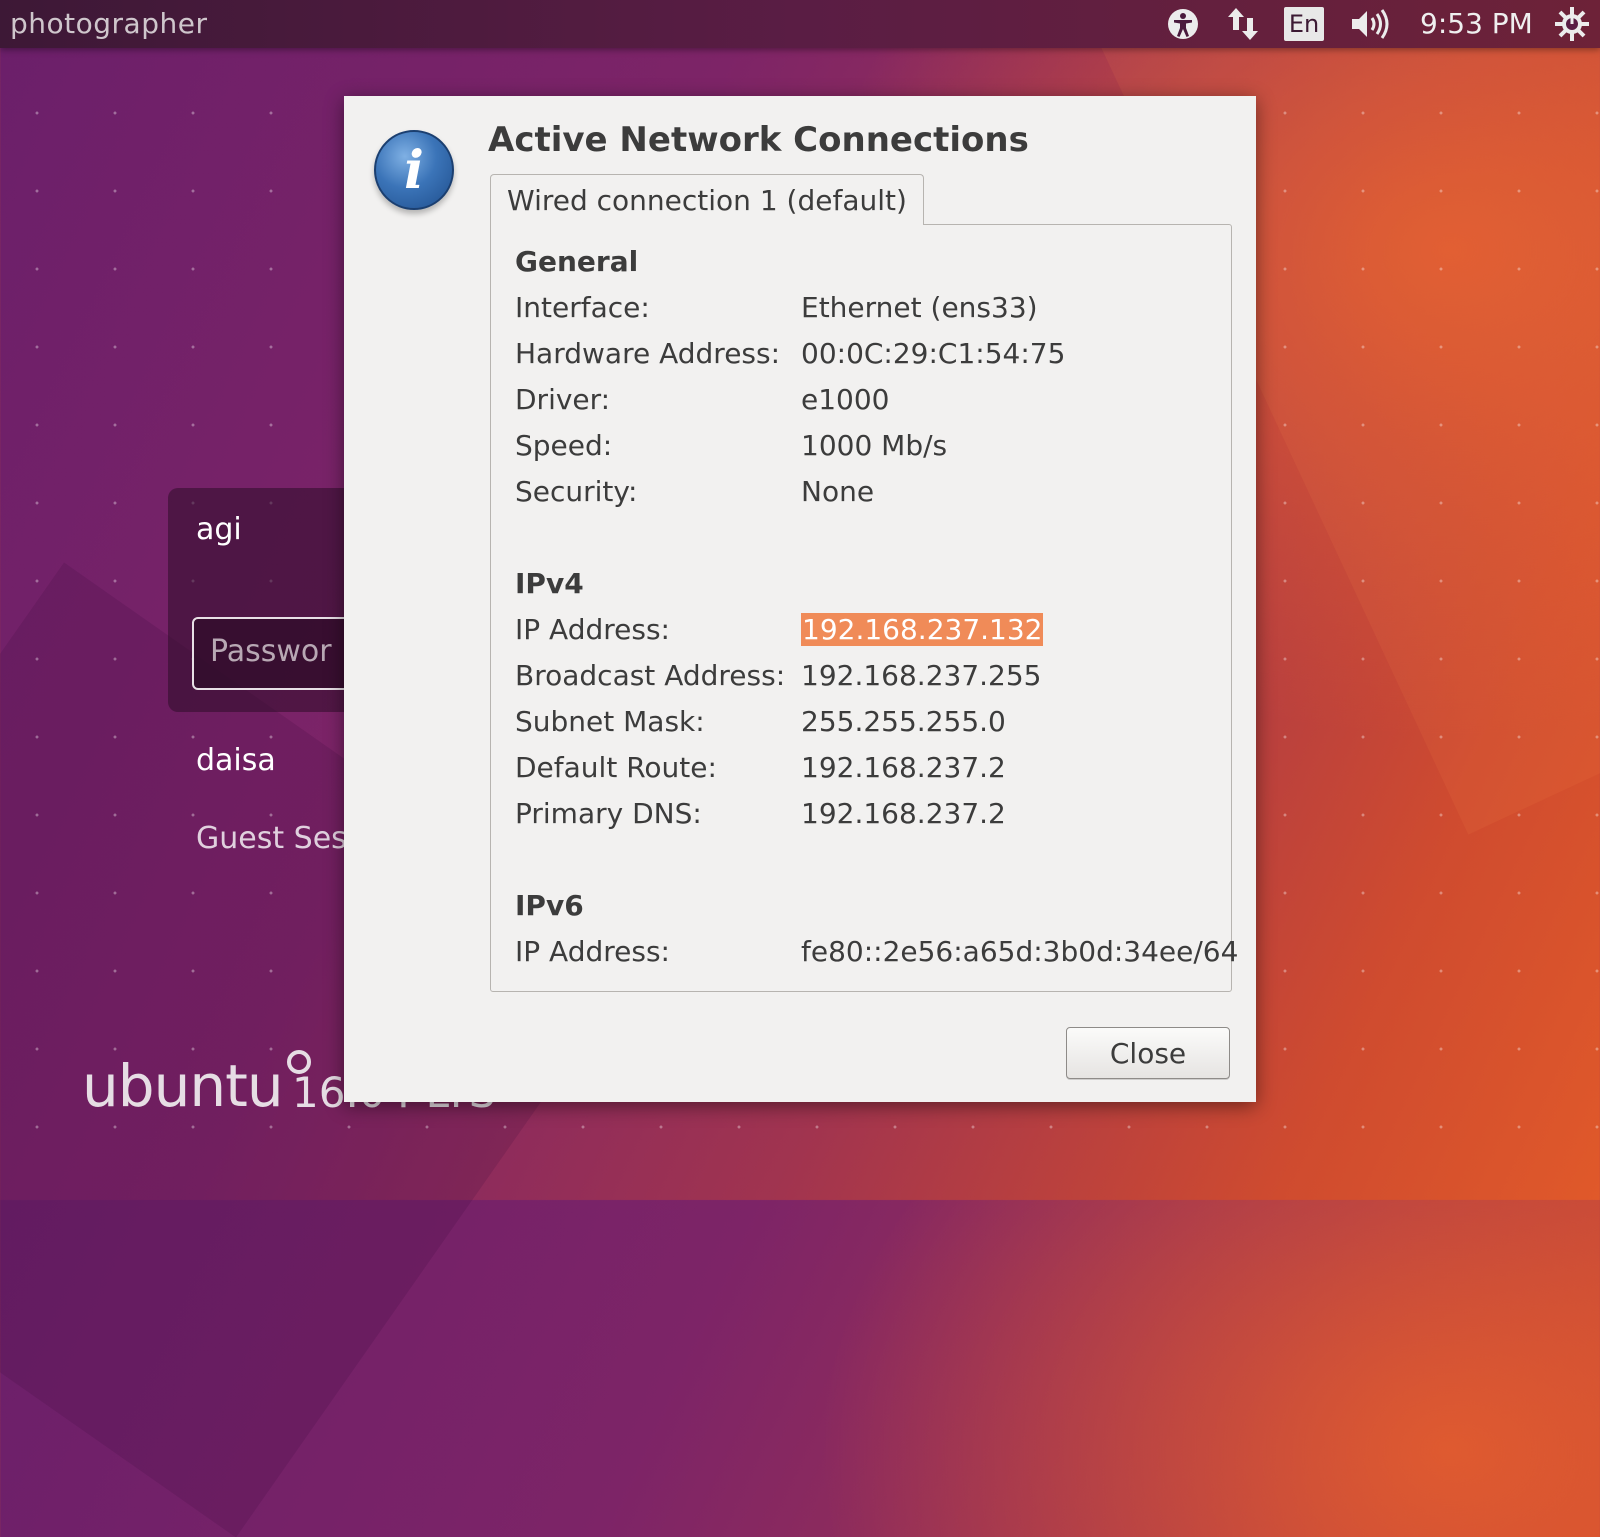 This screenshot has height=1537, width=1600. I want to click on section-heading-ipv6: IPv6, so click(549, 905).